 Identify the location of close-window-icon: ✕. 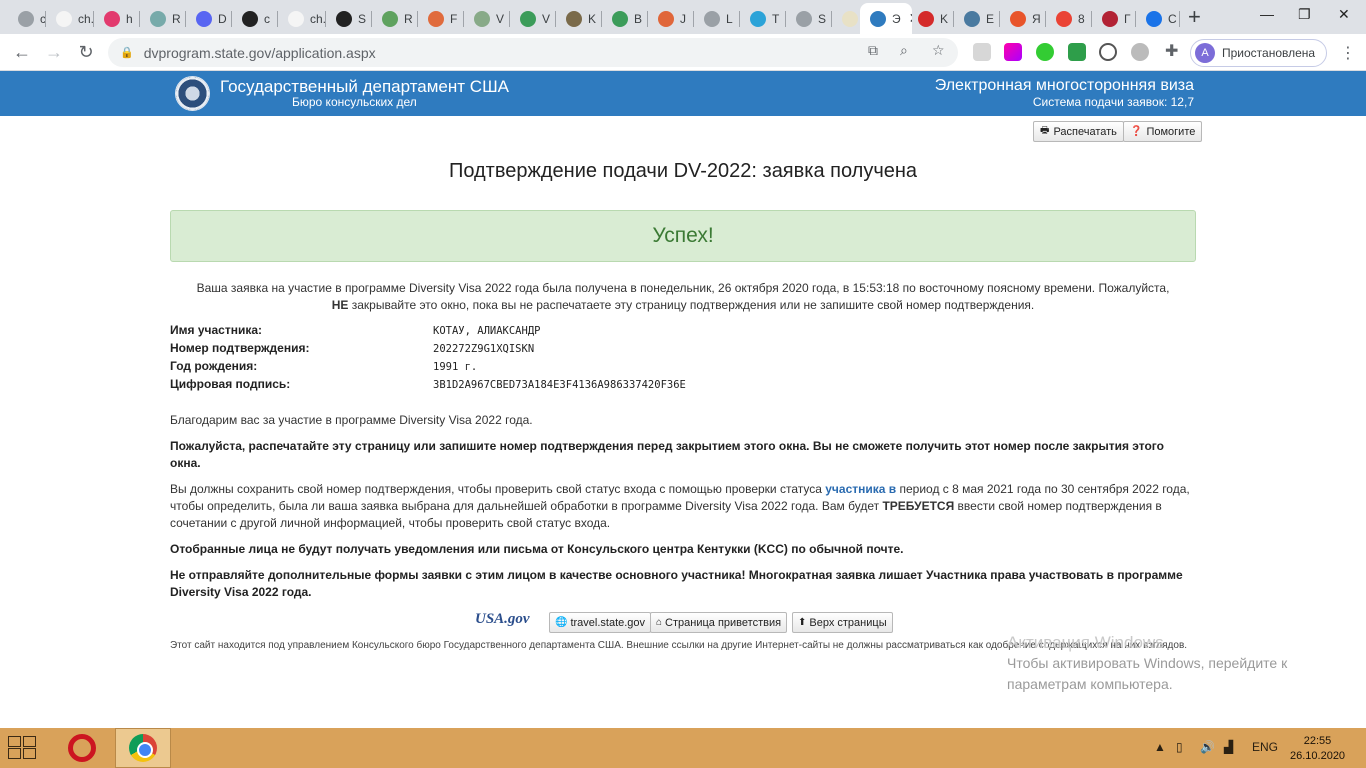
(1344, 14).